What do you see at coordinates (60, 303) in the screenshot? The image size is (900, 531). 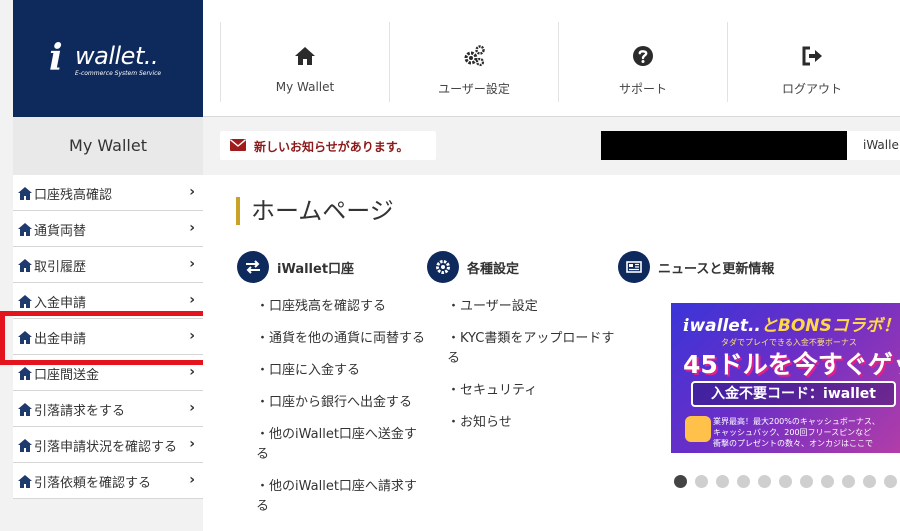 I see `sidebar-item-label: 入金申請` at bounding box center [60, 303].